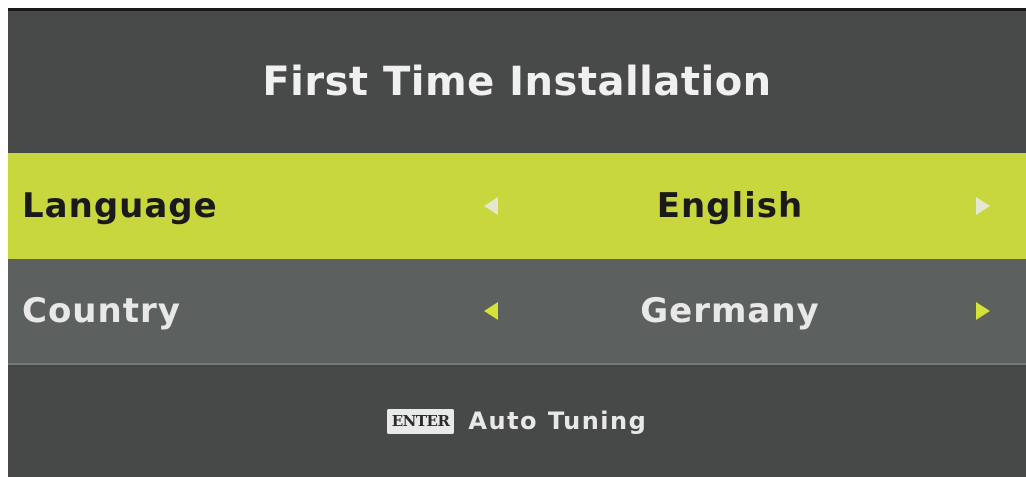 Image resolution: width=1026 pixels, height=477 pixels. I want to click on country-arrow-left-icon, so click(491, 311).